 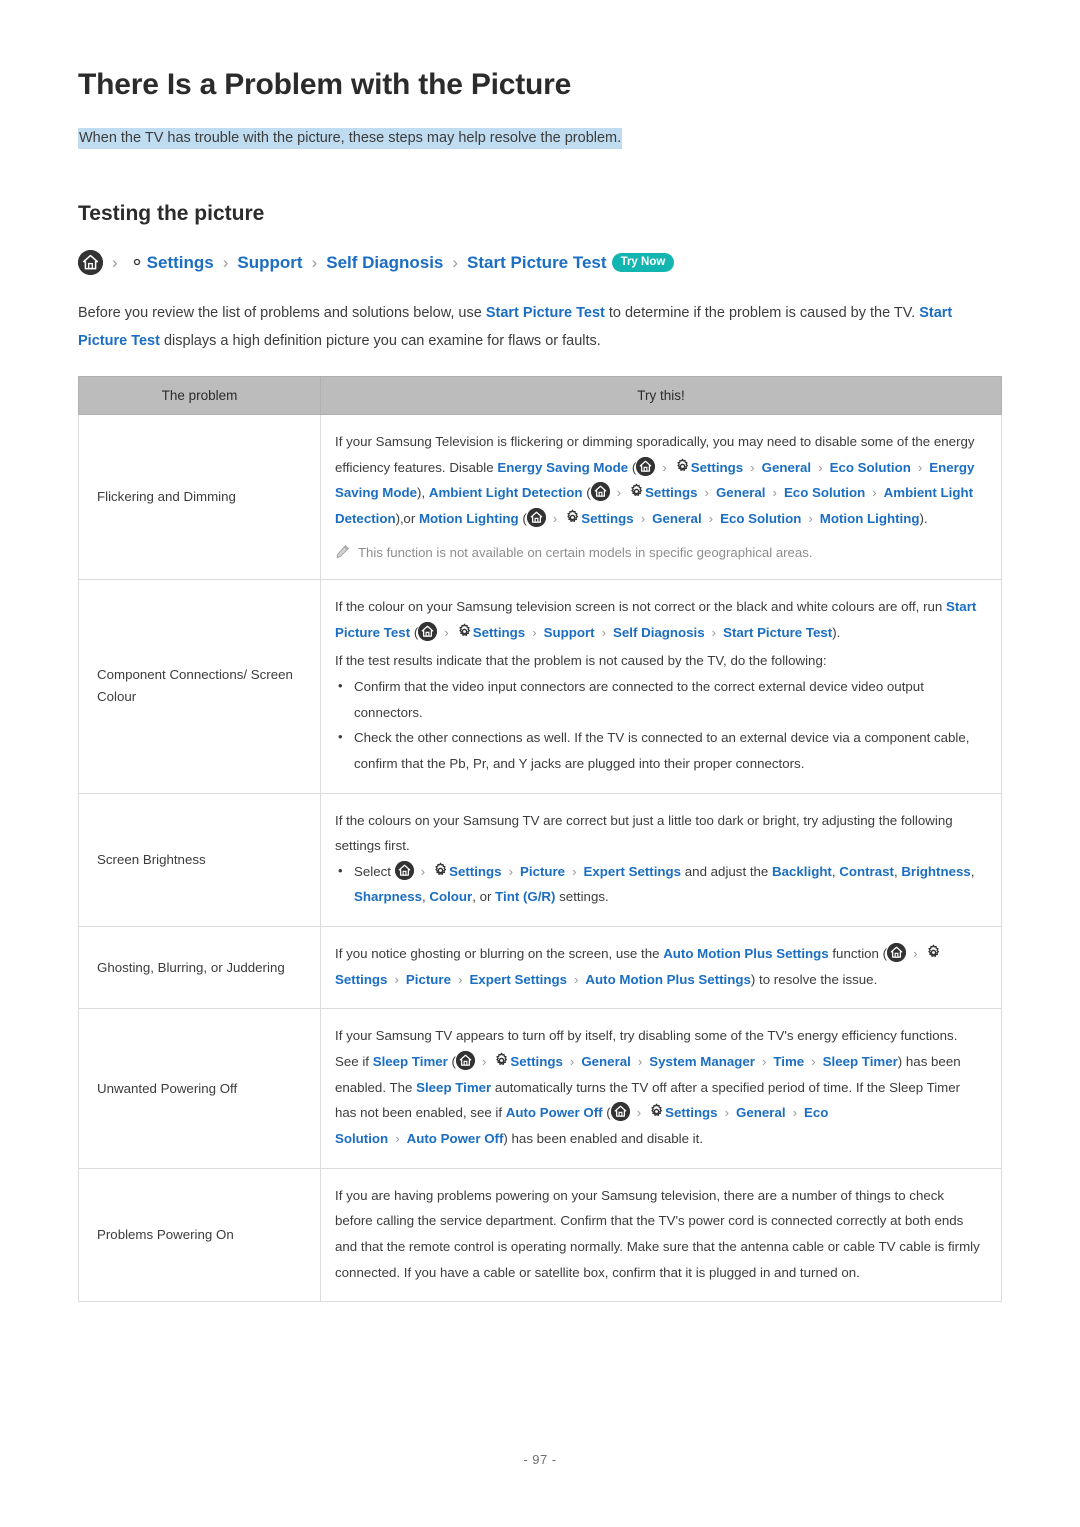 I want to click on link-support: Support, so click(x=569, y=632).